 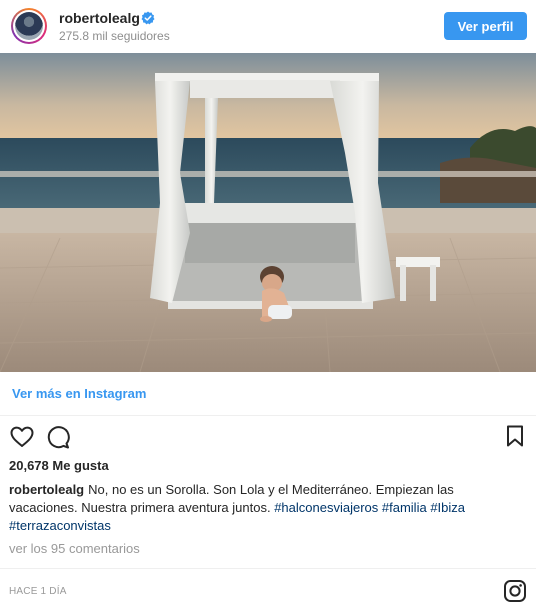 What do you see at coordinates (485, 26) in the screenshot?
I see `view-profile-button: Ver perfil` at bounding box center [485, 26].